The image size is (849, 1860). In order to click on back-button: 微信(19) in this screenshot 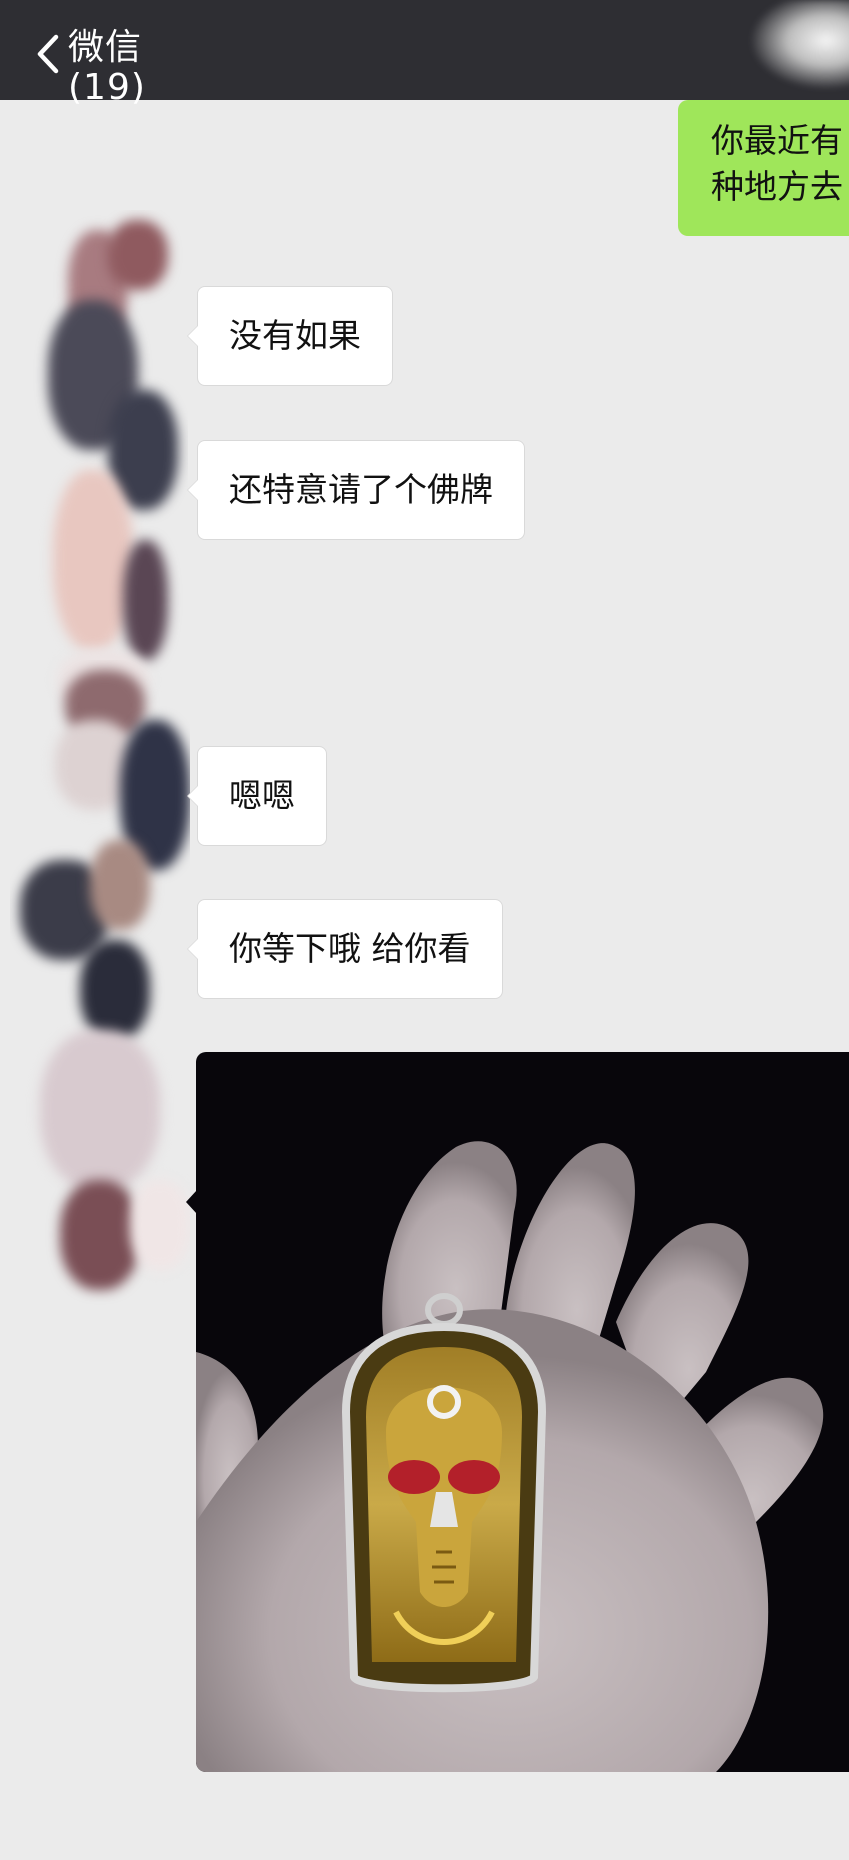, I will do `click(124, 68)`.